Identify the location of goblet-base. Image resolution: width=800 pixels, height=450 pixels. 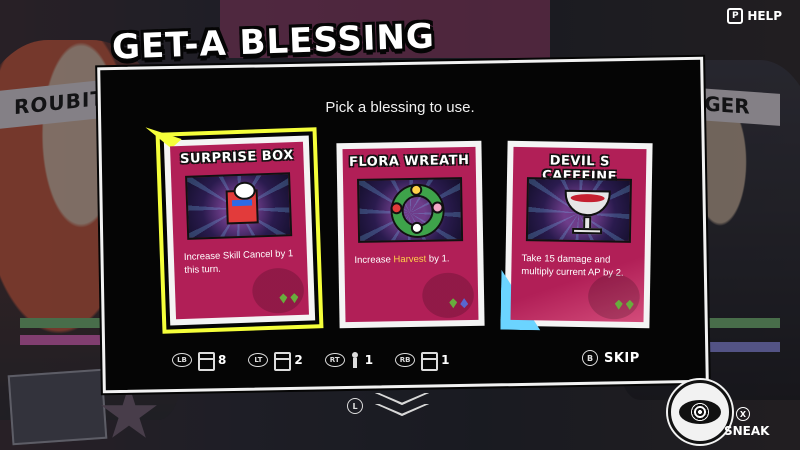
(587, 231).